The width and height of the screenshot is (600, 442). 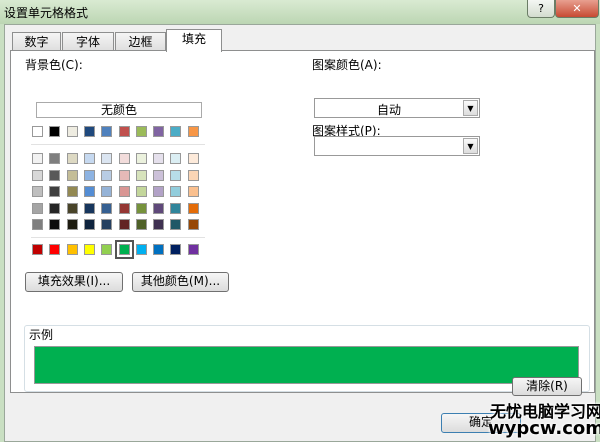 I want to click on watermark-line2: wypcw.com, so click(x=544, y=428).